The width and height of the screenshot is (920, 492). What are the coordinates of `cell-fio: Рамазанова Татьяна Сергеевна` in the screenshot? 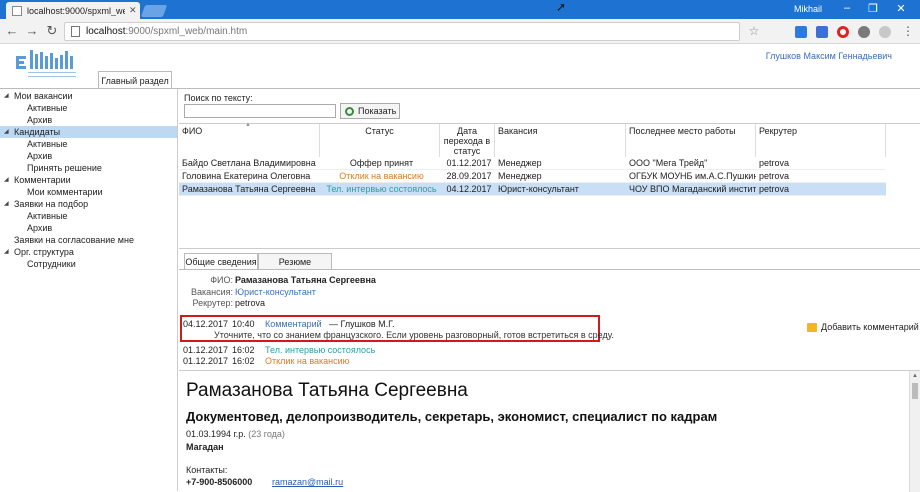 It's located at (249, 189).